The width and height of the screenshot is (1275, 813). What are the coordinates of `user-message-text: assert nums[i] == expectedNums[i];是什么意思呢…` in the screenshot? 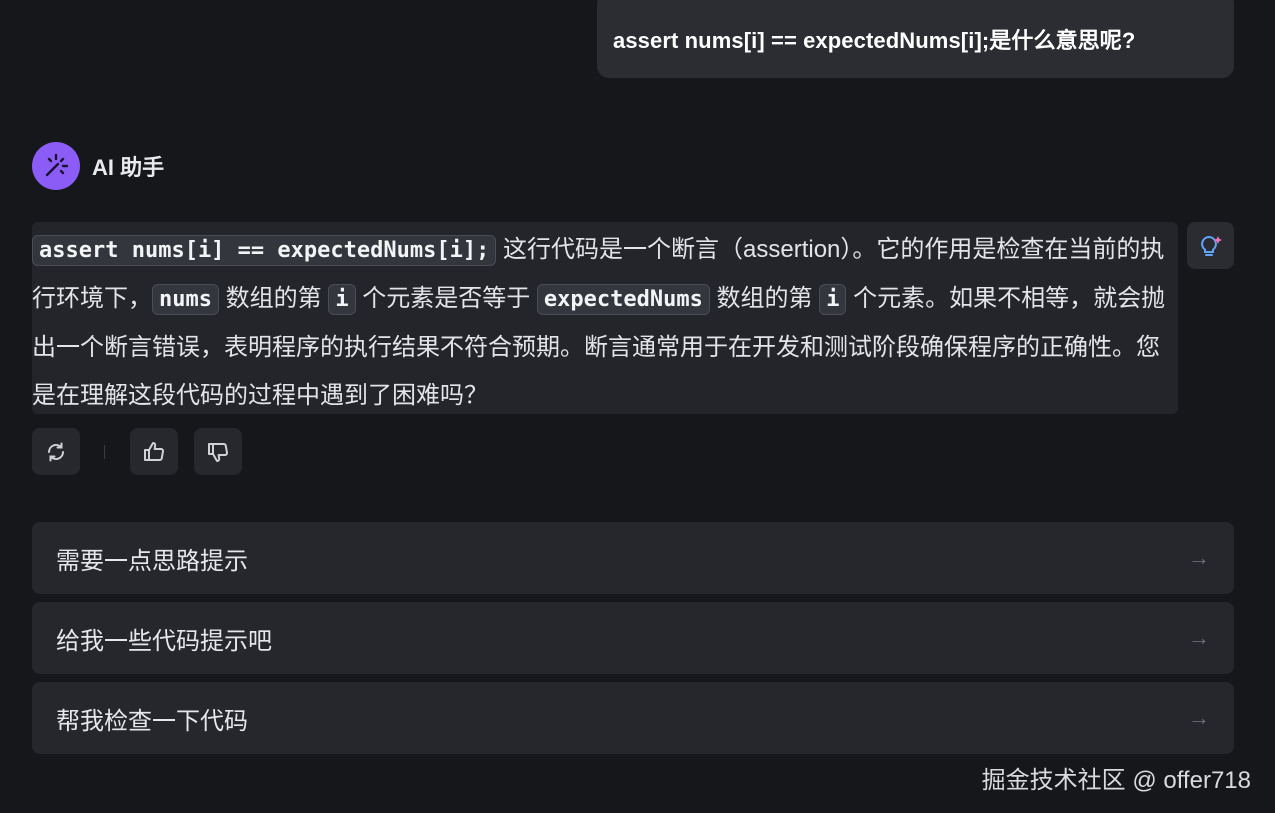 It's located at (874, 40).